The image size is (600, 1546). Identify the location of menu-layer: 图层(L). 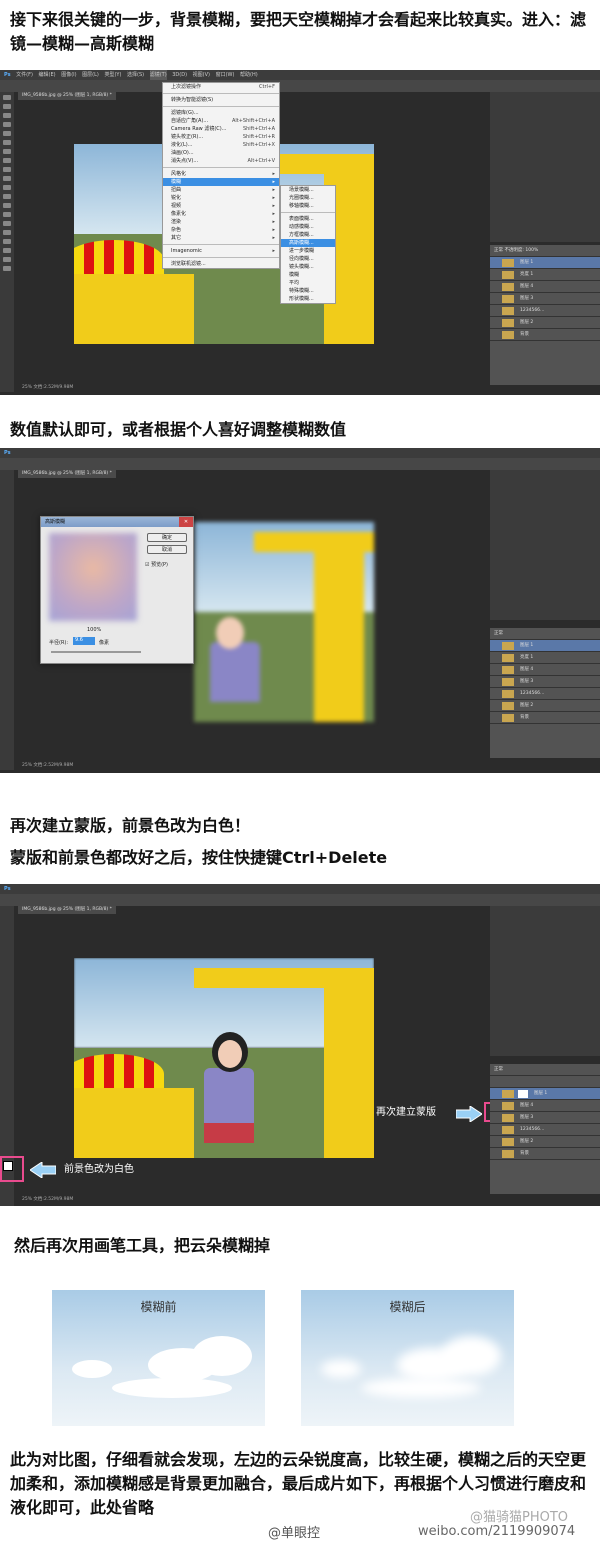
(90, 75).